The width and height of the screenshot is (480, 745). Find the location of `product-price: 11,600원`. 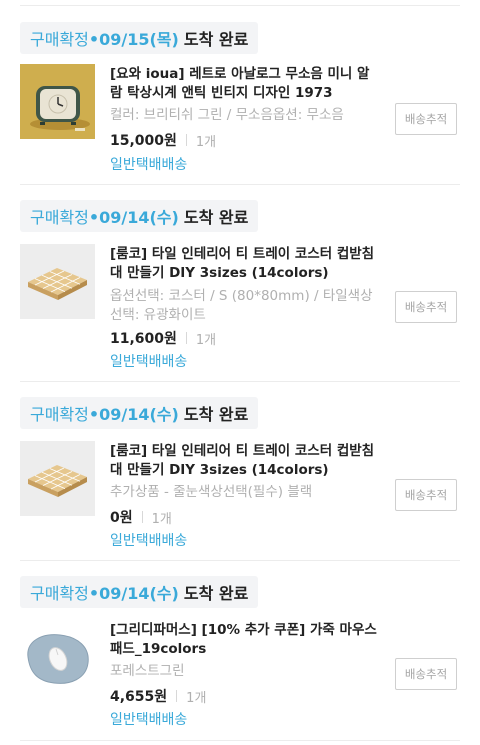

product-price: 11,600원 is located at coordinates (143, 339).